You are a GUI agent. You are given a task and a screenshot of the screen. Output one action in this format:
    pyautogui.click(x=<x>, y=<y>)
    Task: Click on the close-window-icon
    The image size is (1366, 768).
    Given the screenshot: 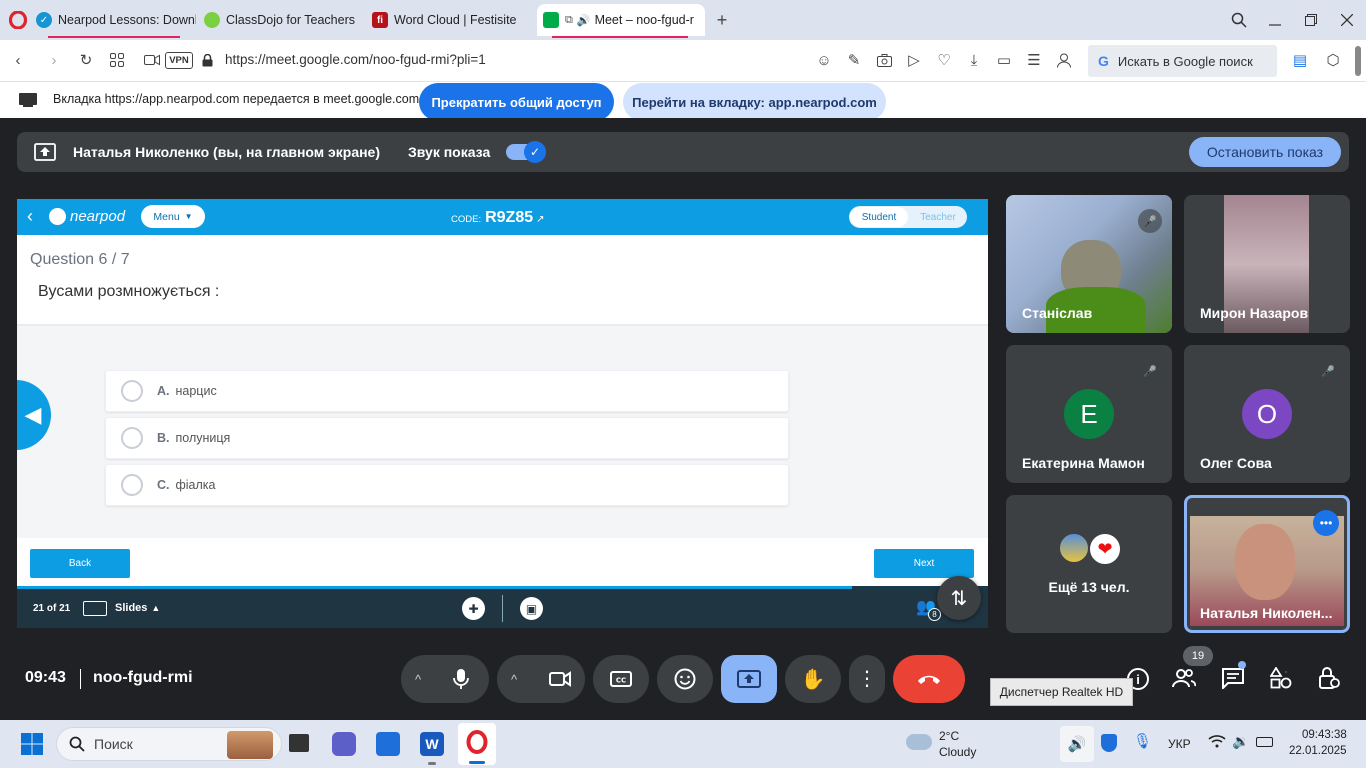 What is the action you would take?
    pyautogui.click(x=1347, y=20)
    